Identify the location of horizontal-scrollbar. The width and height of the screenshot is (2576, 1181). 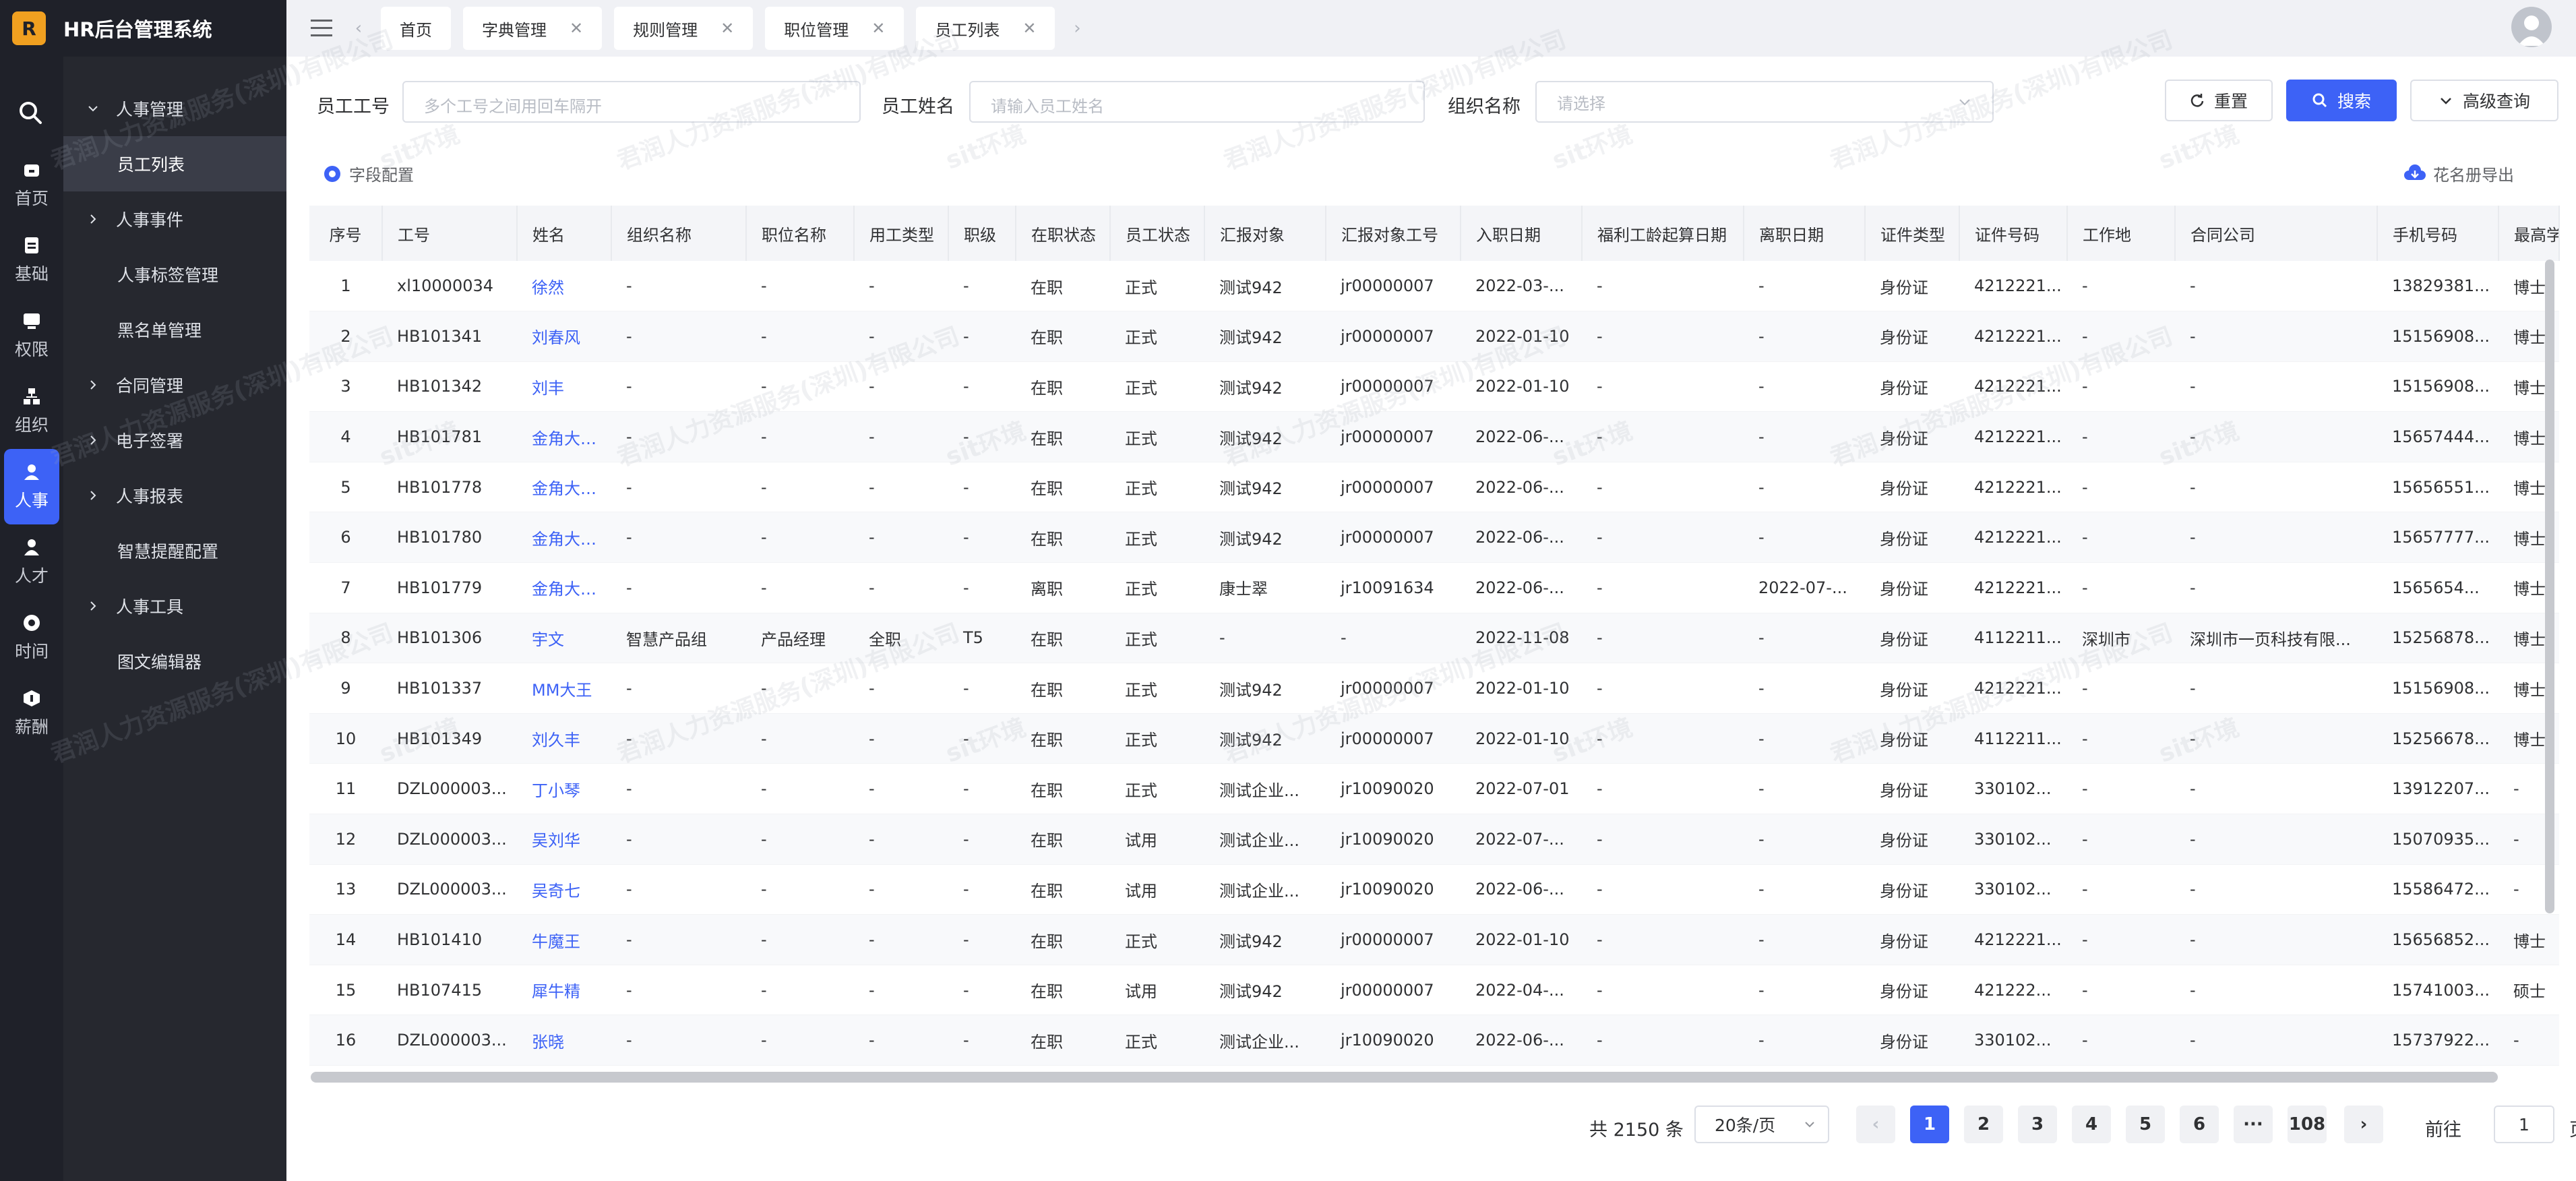
(1405, 1077).